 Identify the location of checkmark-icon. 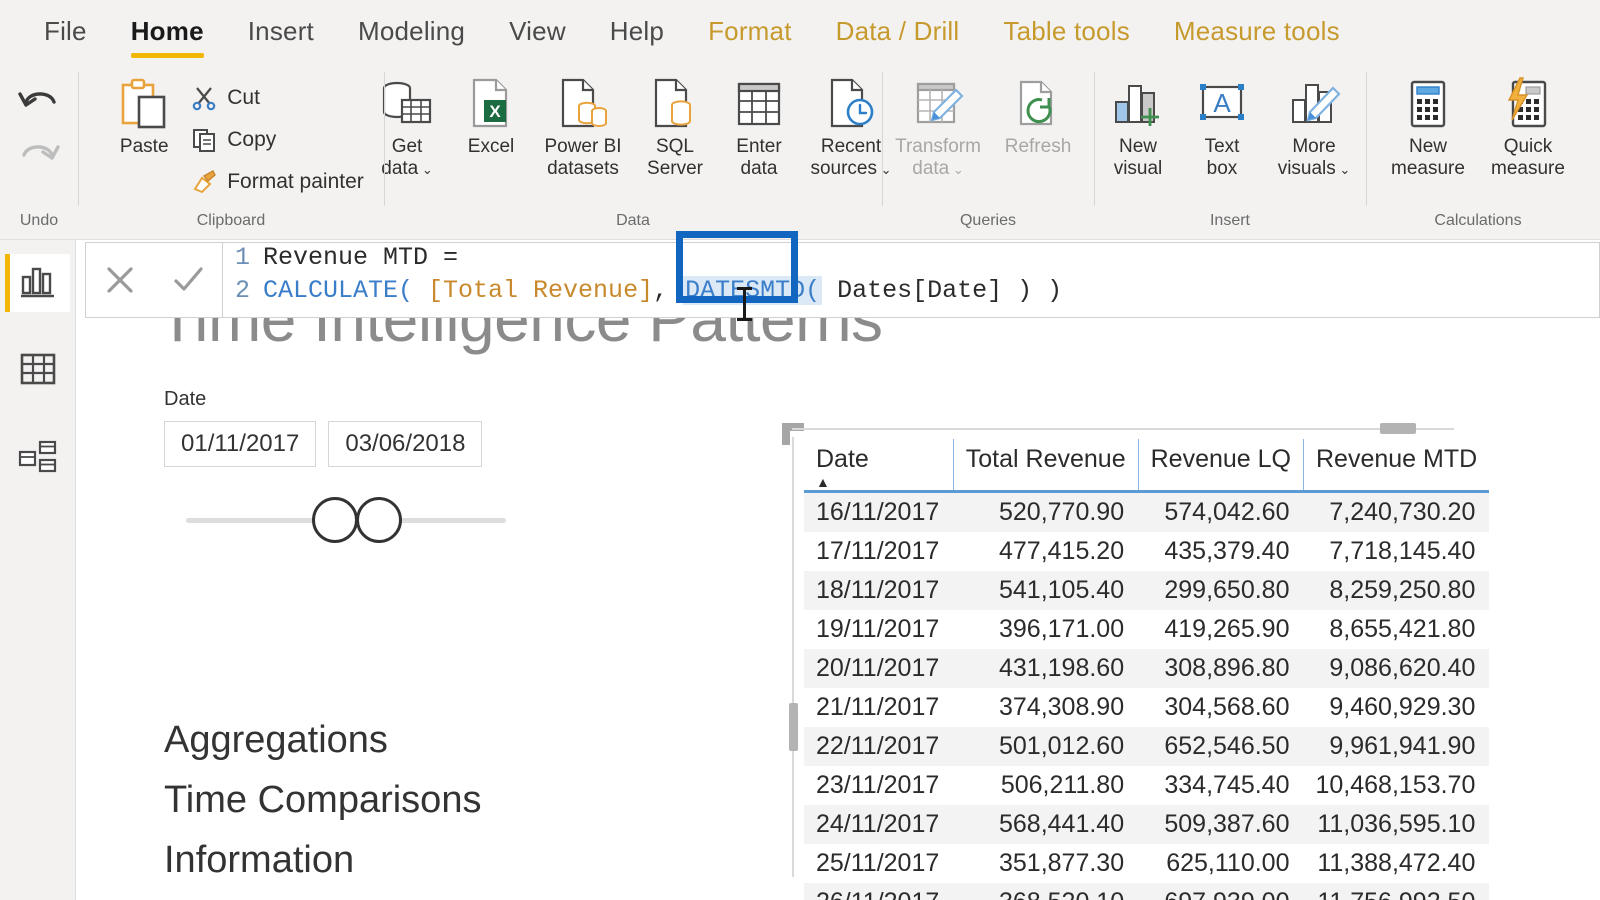
(188, 279).